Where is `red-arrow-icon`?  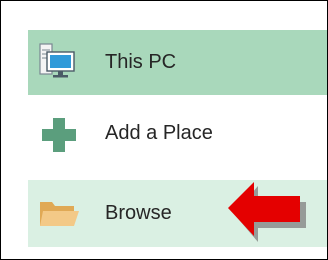
red-arrow-icon is located at coordinates (268, 213).